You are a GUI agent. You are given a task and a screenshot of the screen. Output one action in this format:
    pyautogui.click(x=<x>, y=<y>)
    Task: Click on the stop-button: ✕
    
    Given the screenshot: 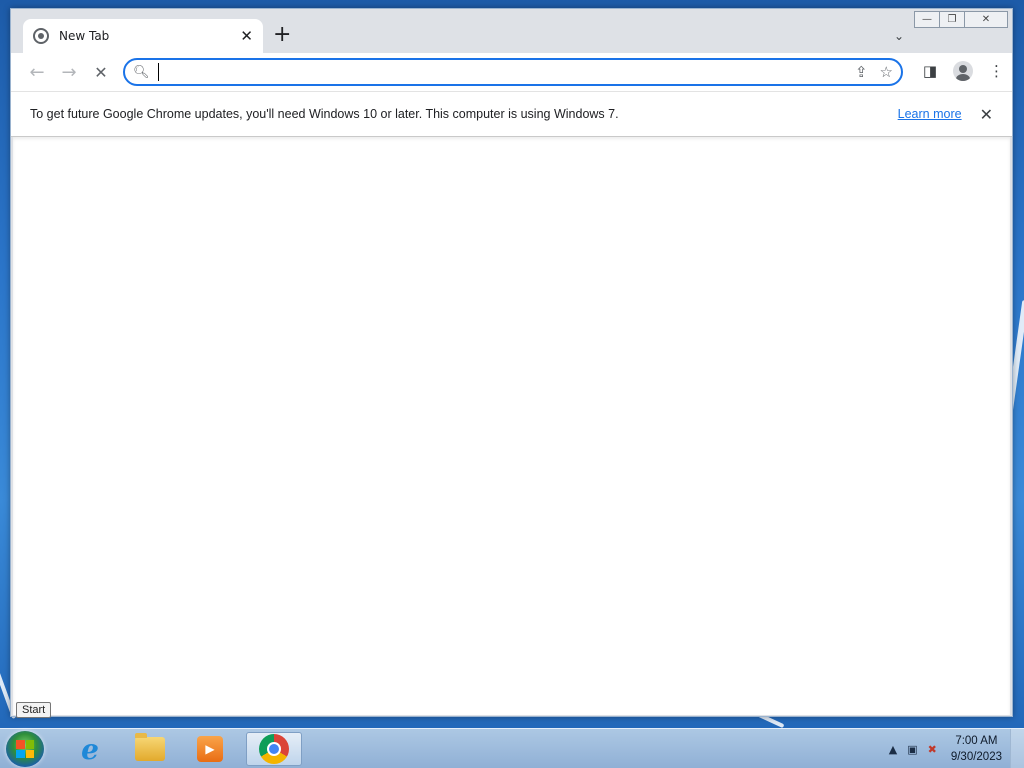 What is the action you would take?
    pyautogui.click(x=101, y=72)
    